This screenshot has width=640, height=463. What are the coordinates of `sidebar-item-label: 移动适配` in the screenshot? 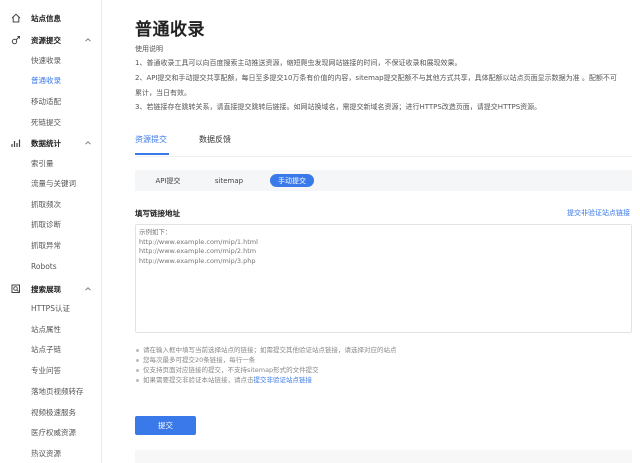 It's located at (46, 101).